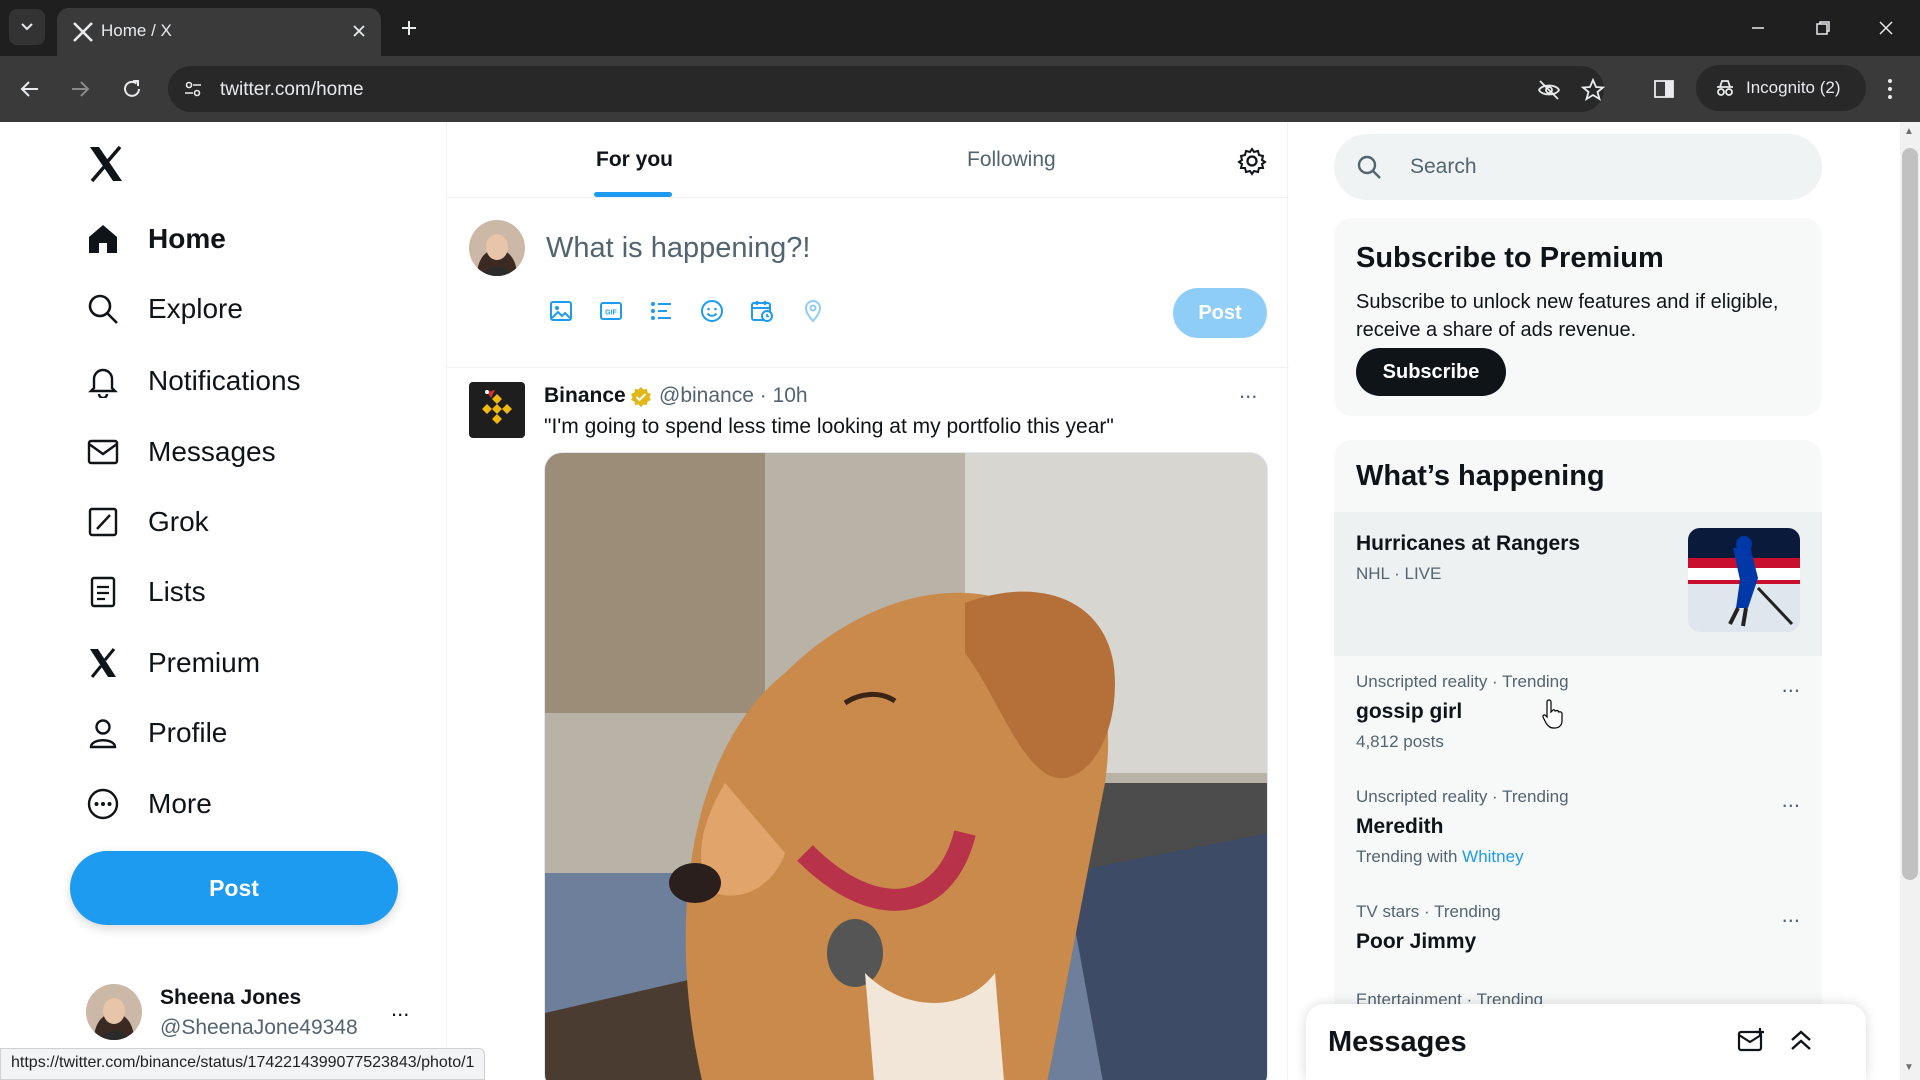 Image resolution: width=1920 pixels, height=1080 pixels. Describe the element at coordinates (1586, 1042) in the screenshot. I see `messages-drawer: Messages` at that location.